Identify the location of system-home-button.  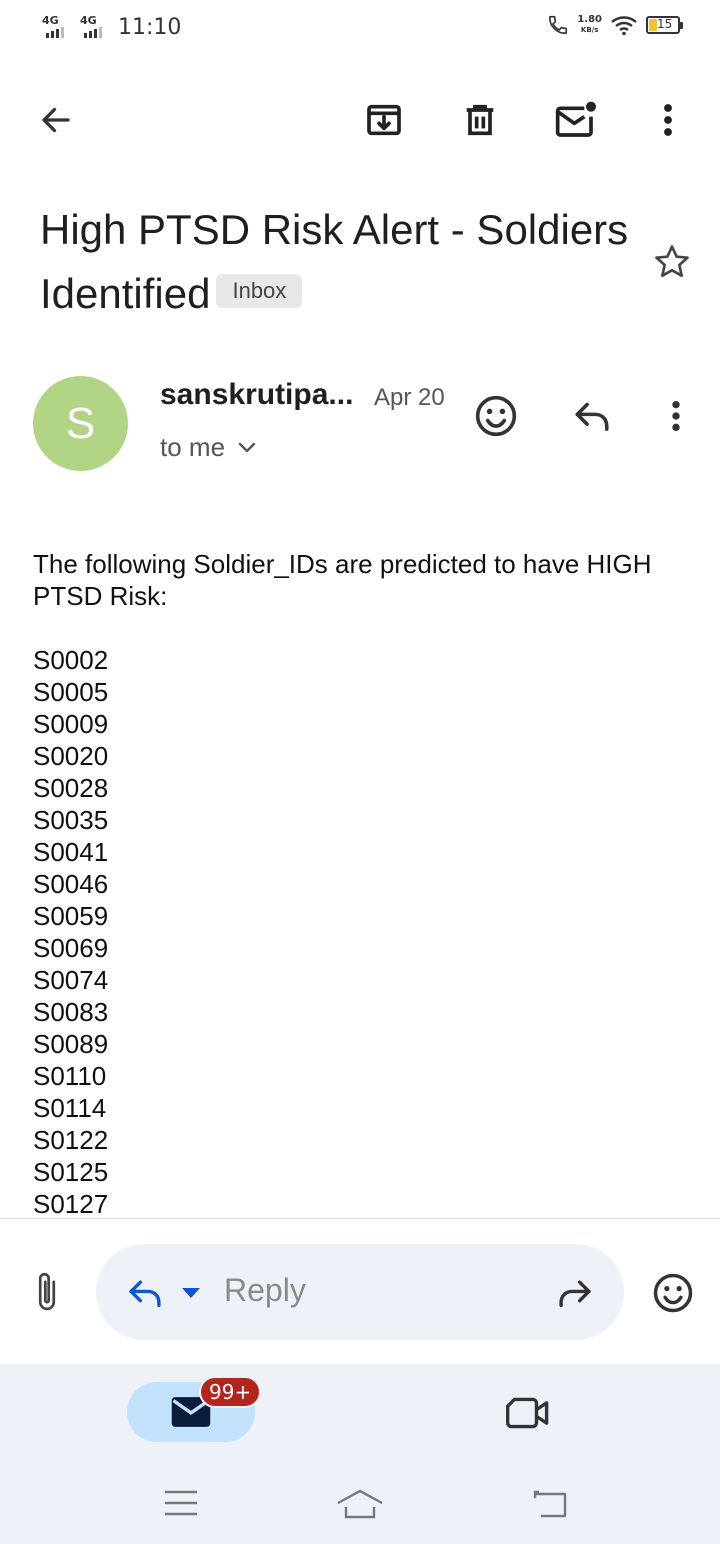
(360, 1503).